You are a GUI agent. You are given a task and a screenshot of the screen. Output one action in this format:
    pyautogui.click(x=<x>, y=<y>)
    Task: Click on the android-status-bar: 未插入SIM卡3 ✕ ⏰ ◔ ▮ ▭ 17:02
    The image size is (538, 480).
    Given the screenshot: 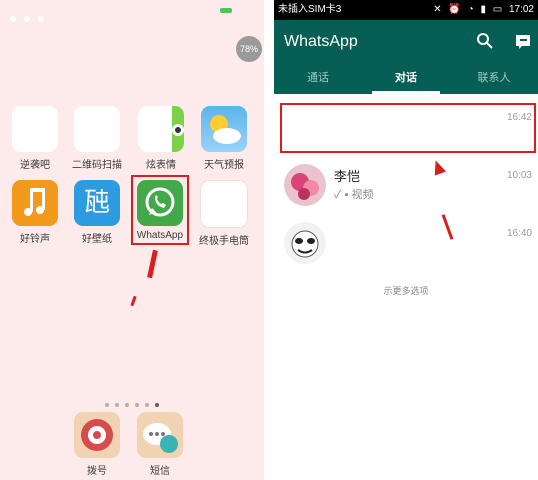 What is the action you would take?
    pyautogui.click(x=406, y=10)
    